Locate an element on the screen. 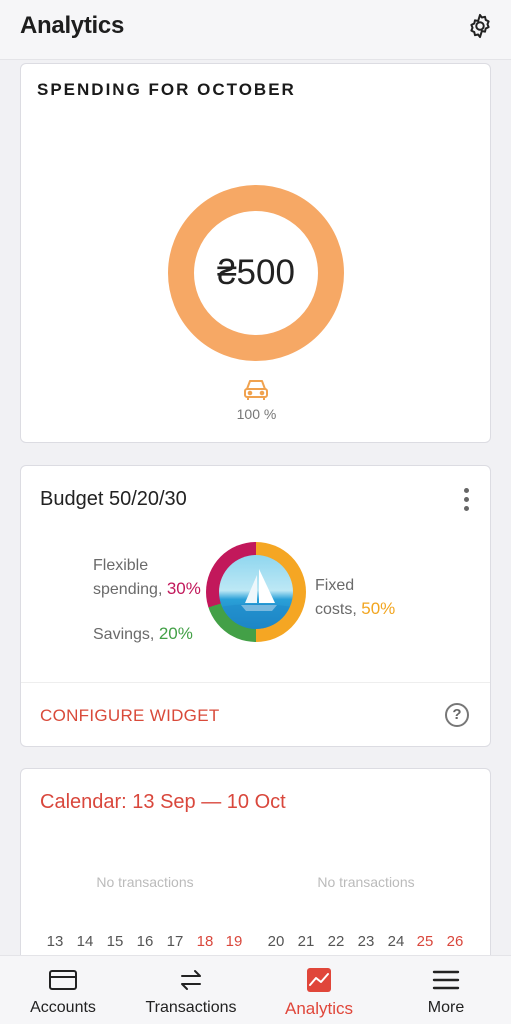 Image resolution: width=511 pixels, height=1024 pixels. car-icon is located at coordinates (256, 390).